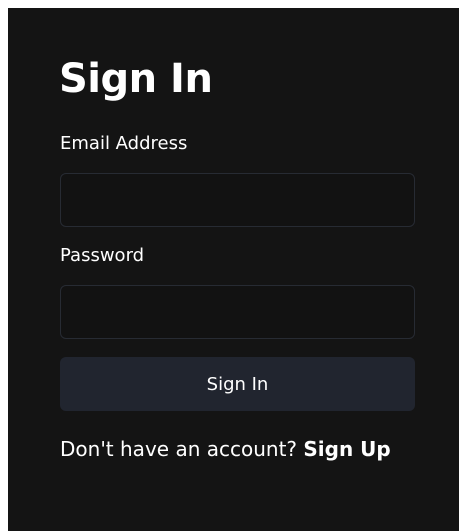 Image resolution: width=460 pixels, height=531 pixels. I want to click on signup-prompt: Don't have an account? Sign Up, so click(225, 449).